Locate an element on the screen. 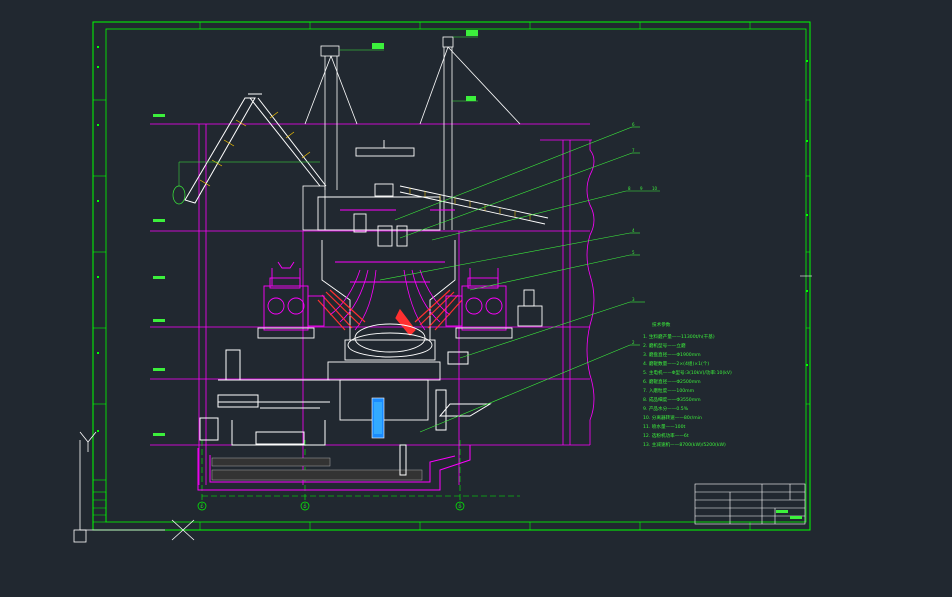  callout-tag-8: 3 is located at coordinates (633, 299).